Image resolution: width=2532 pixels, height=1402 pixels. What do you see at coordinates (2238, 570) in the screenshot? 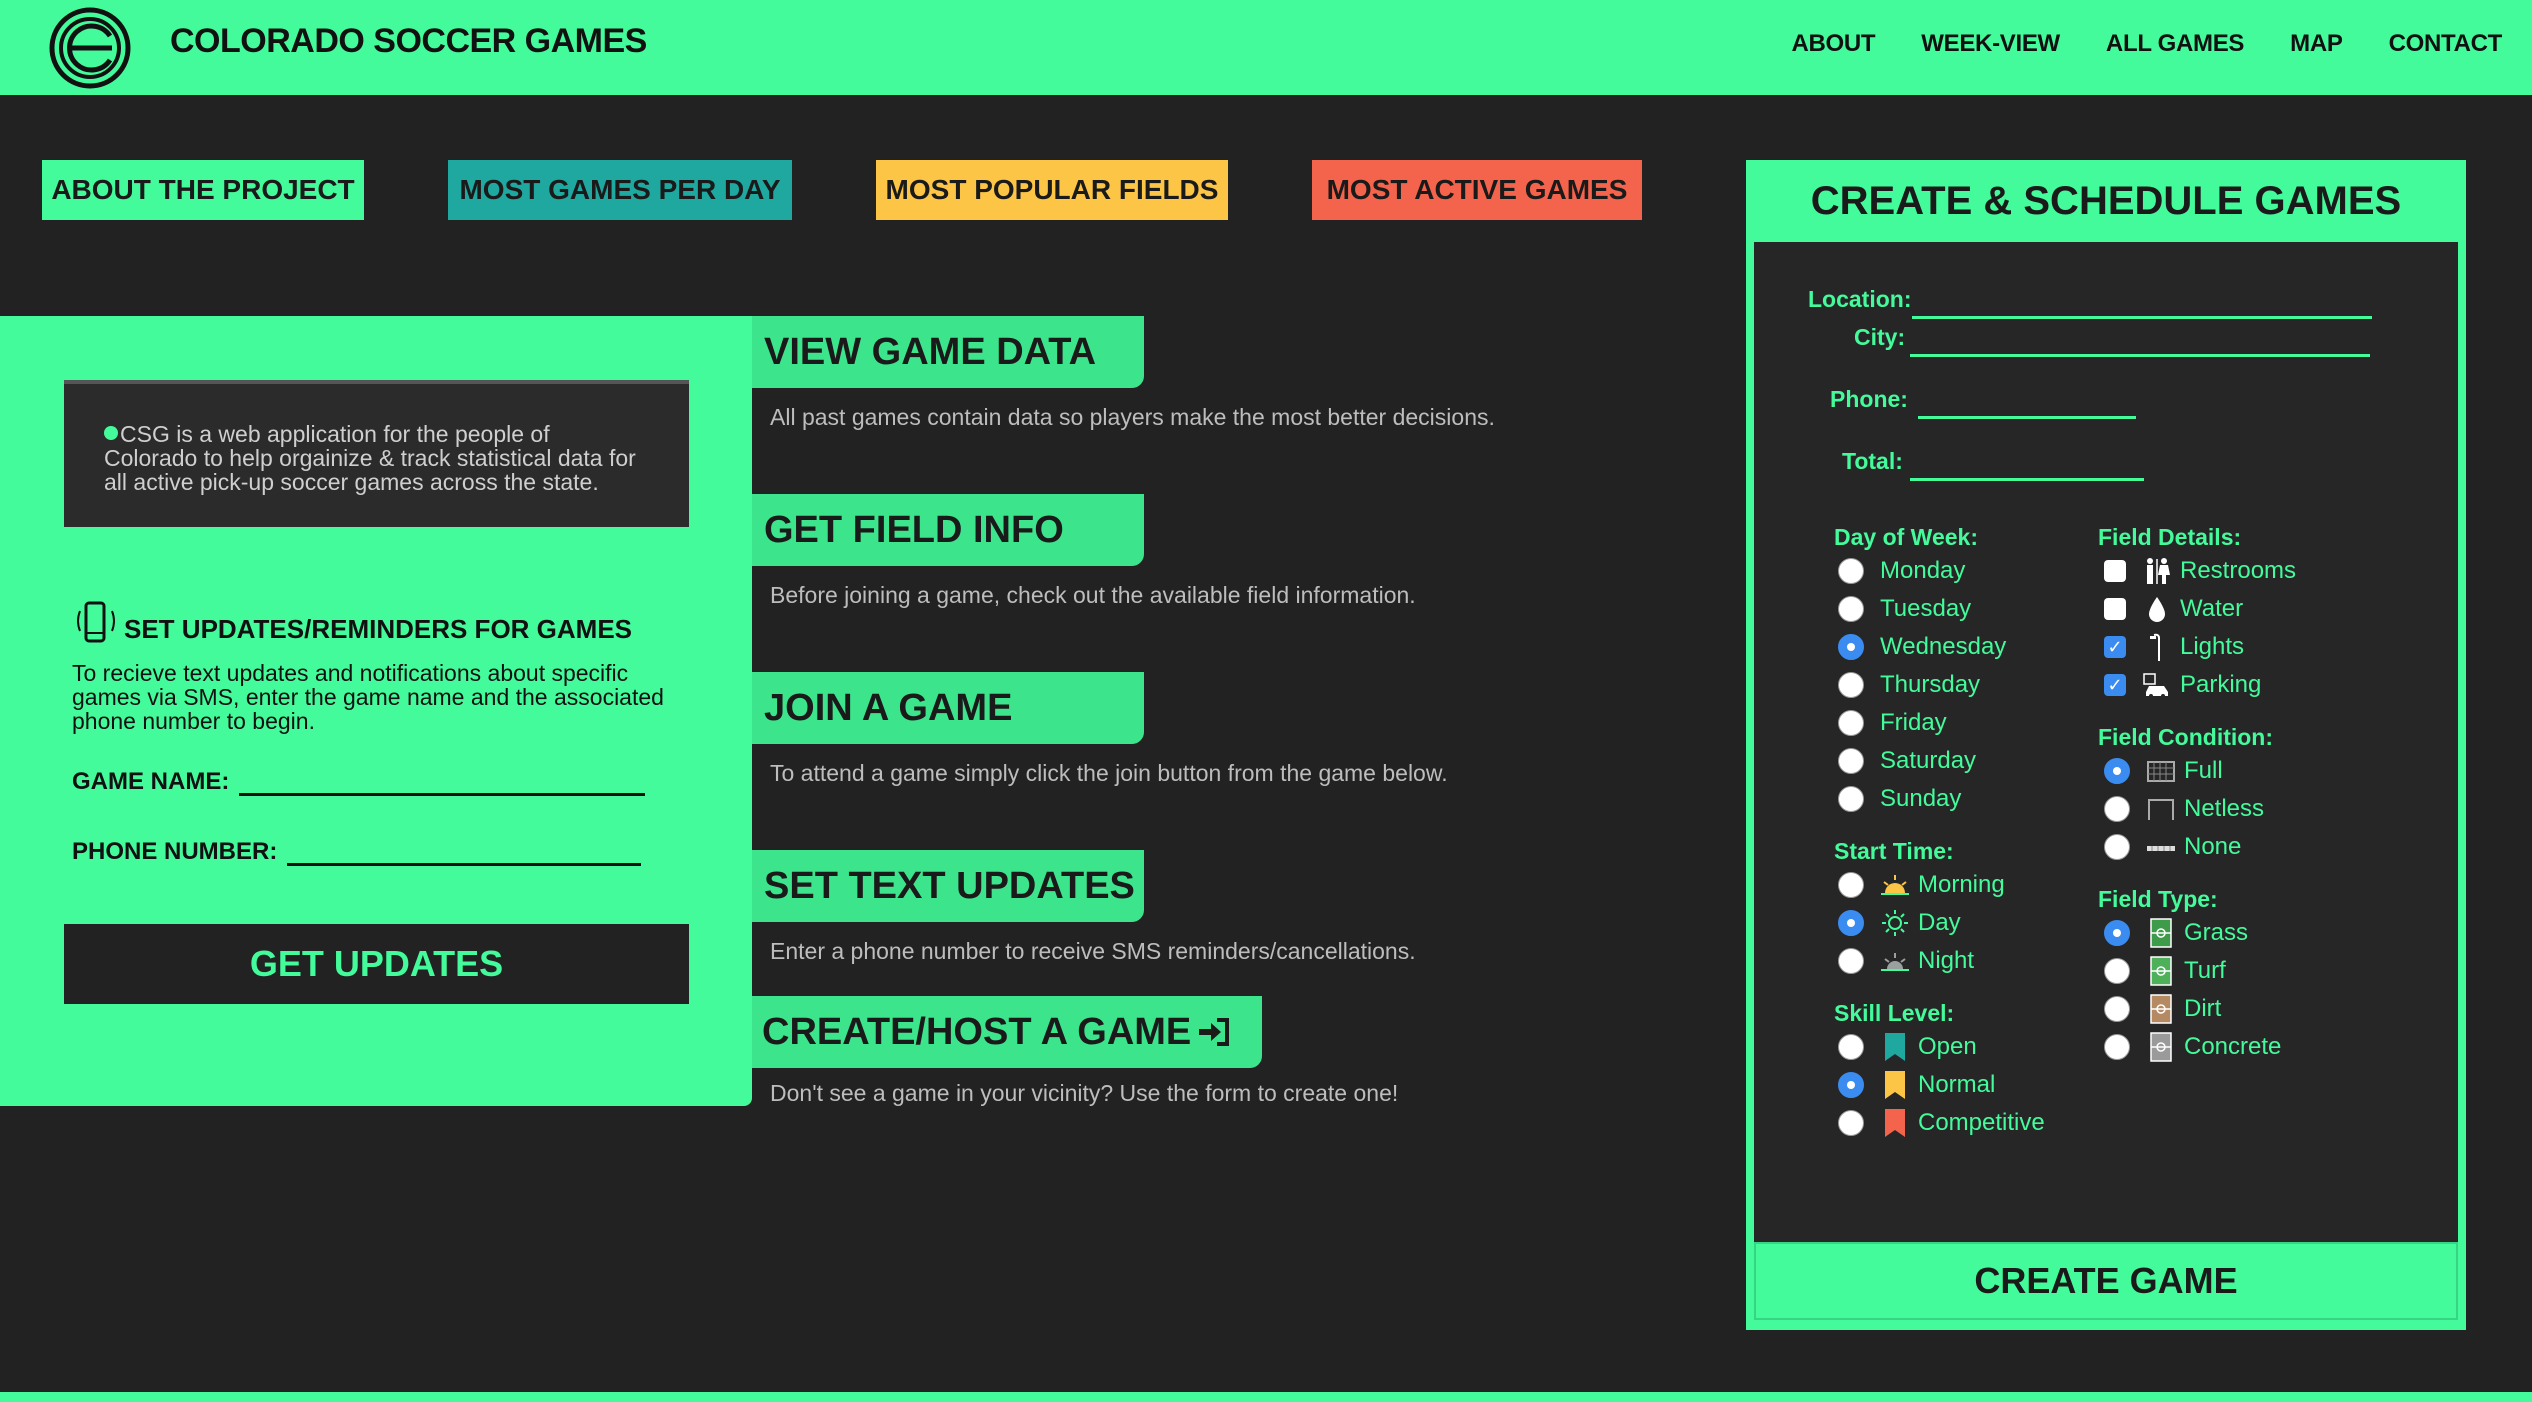
I see `detail-label: Restrooms` at bounding box center [2238, 570].